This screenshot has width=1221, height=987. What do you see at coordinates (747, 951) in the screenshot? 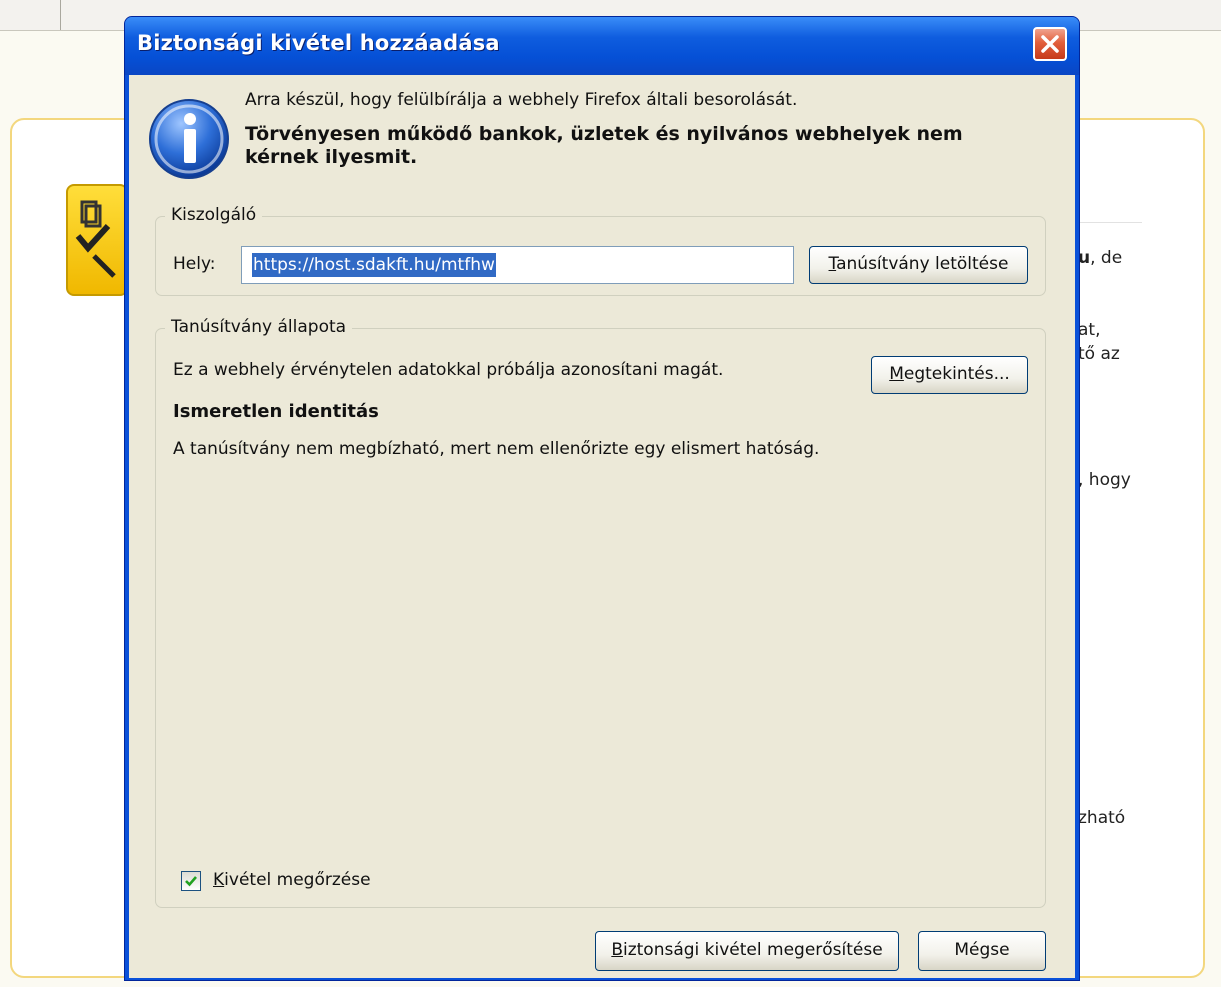
I see `confirm-security-exception-button: Biztonsági kivétel megerősítése` at bounding box center [747, 951].